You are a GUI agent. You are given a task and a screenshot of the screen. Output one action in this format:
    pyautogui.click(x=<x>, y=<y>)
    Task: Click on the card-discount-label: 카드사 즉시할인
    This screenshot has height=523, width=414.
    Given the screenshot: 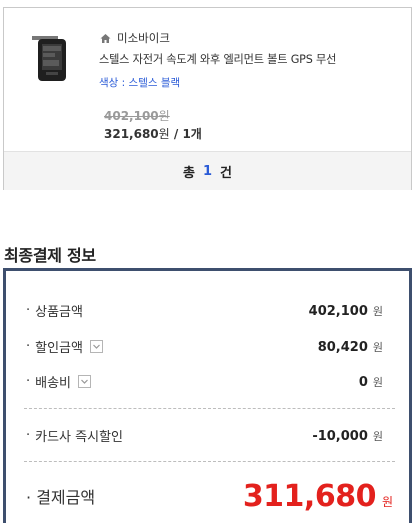 What is the action you would take?
    pyautogui.click(x=79, y=437)
    